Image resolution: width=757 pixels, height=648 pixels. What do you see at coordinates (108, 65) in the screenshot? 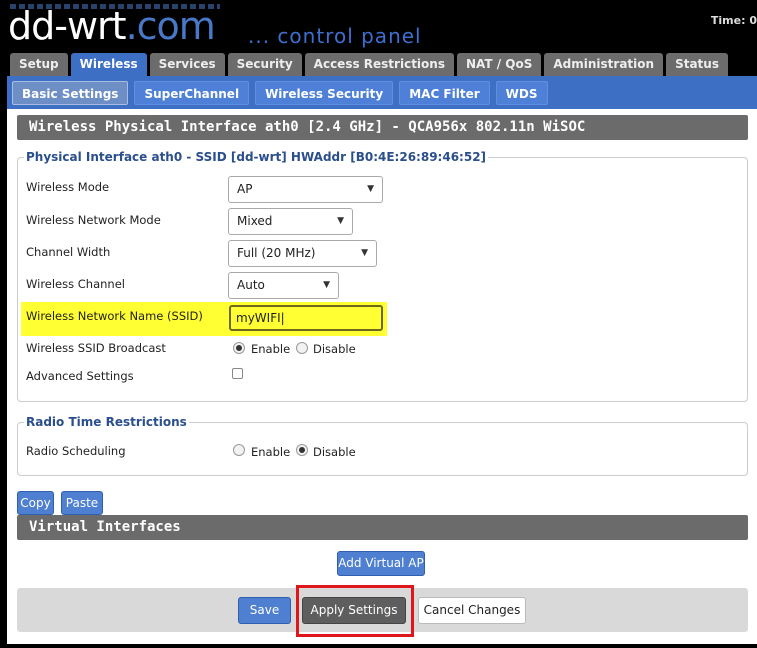
I see `tab-wireless: Wireless` at bounding box center [108, 65].